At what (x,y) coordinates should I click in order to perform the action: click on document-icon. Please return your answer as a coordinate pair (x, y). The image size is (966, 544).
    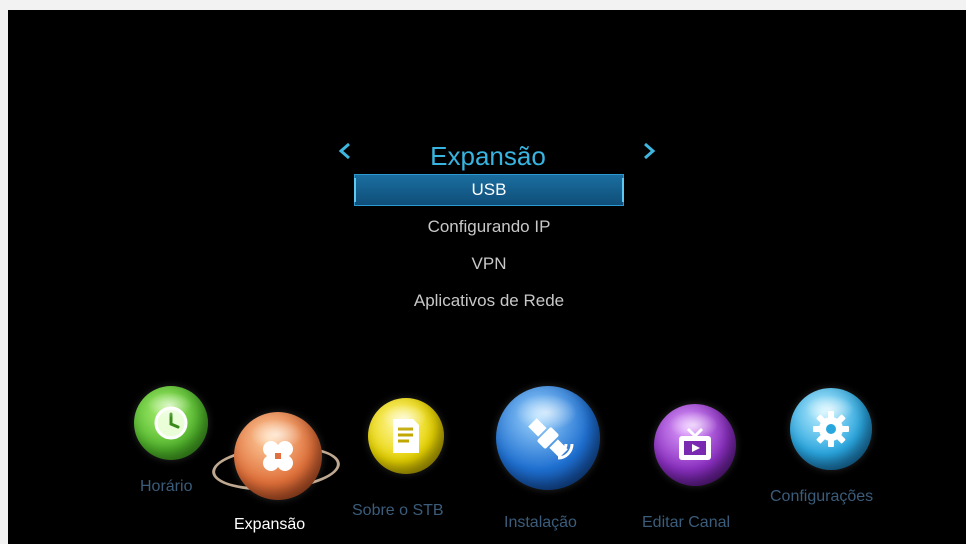
    Looking at the image, I should click on (406, 436).